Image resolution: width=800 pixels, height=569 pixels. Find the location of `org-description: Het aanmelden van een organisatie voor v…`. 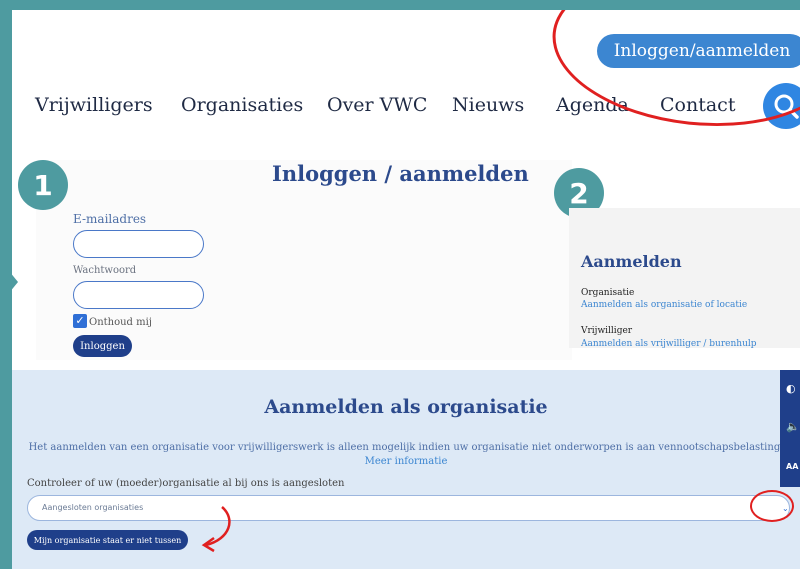

org-description: Het aanmelden van een organisatie voor v… is located at coordinates (406, 447).